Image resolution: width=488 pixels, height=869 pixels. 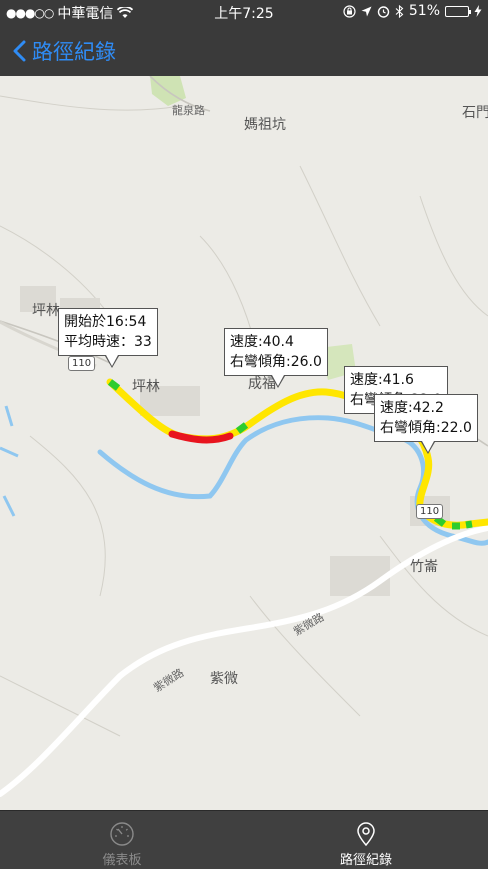 I want to click on orientation-lock-icon, so click(x=349, y=11).